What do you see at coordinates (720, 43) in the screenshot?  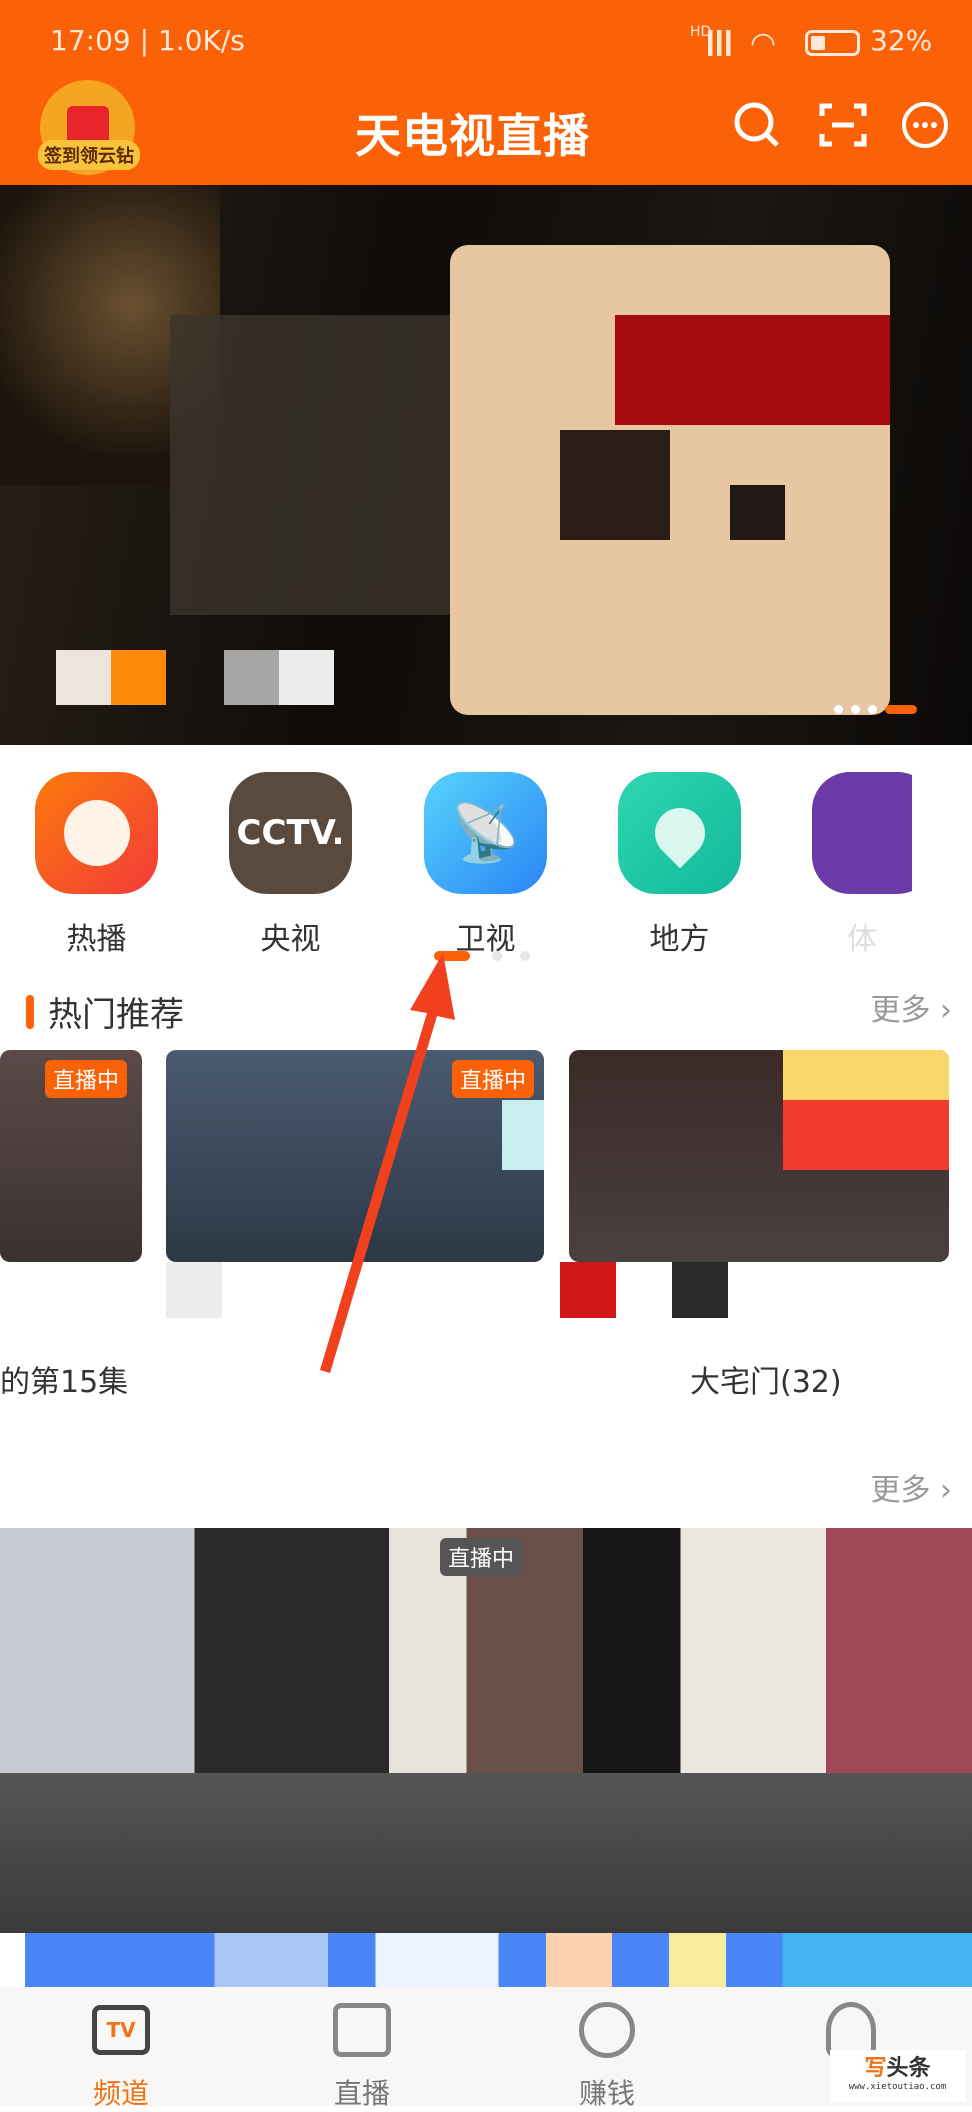 I see `signal-bars-icon` at bounding box center [720, 43].